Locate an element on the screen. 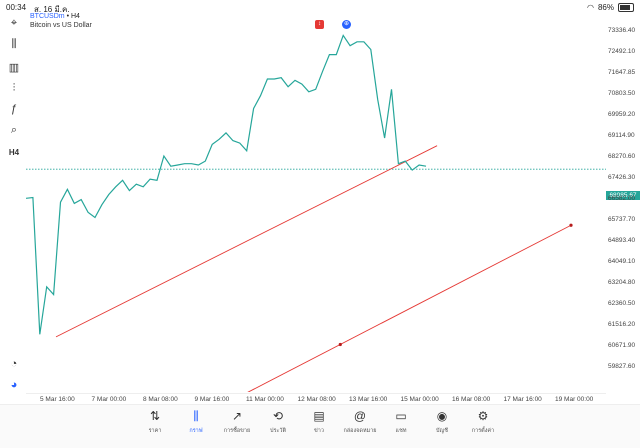 This screenshot has width=640, height=448. time-tick-label: 16 Mar 08:00 is located at coordinates (471, 399).